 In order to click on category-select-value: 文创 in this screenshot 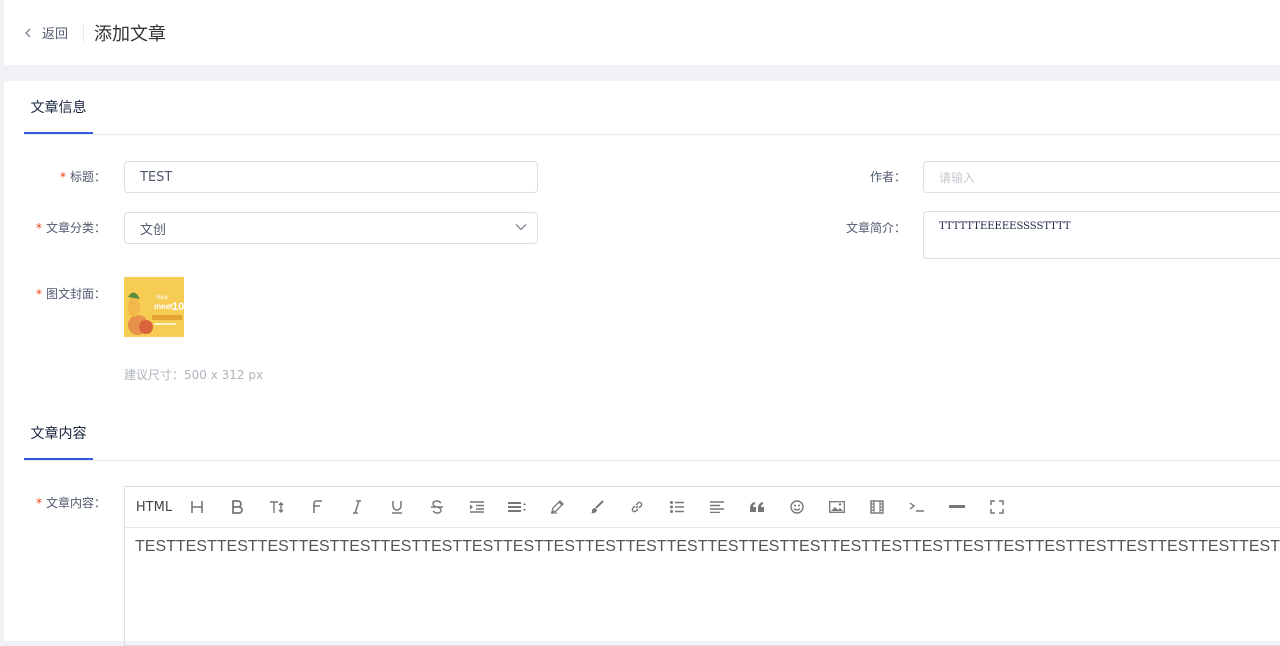, I will do `click(153, 230)`.